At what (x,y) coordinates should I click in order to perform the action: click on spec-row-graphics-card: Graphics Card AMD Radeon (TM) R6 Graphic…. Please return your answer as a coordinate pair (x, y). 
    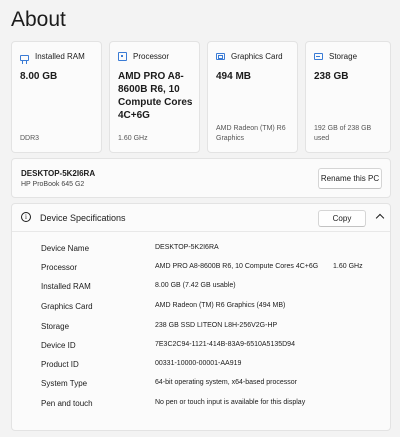
    Looking at the image, I should click on (201, 307).